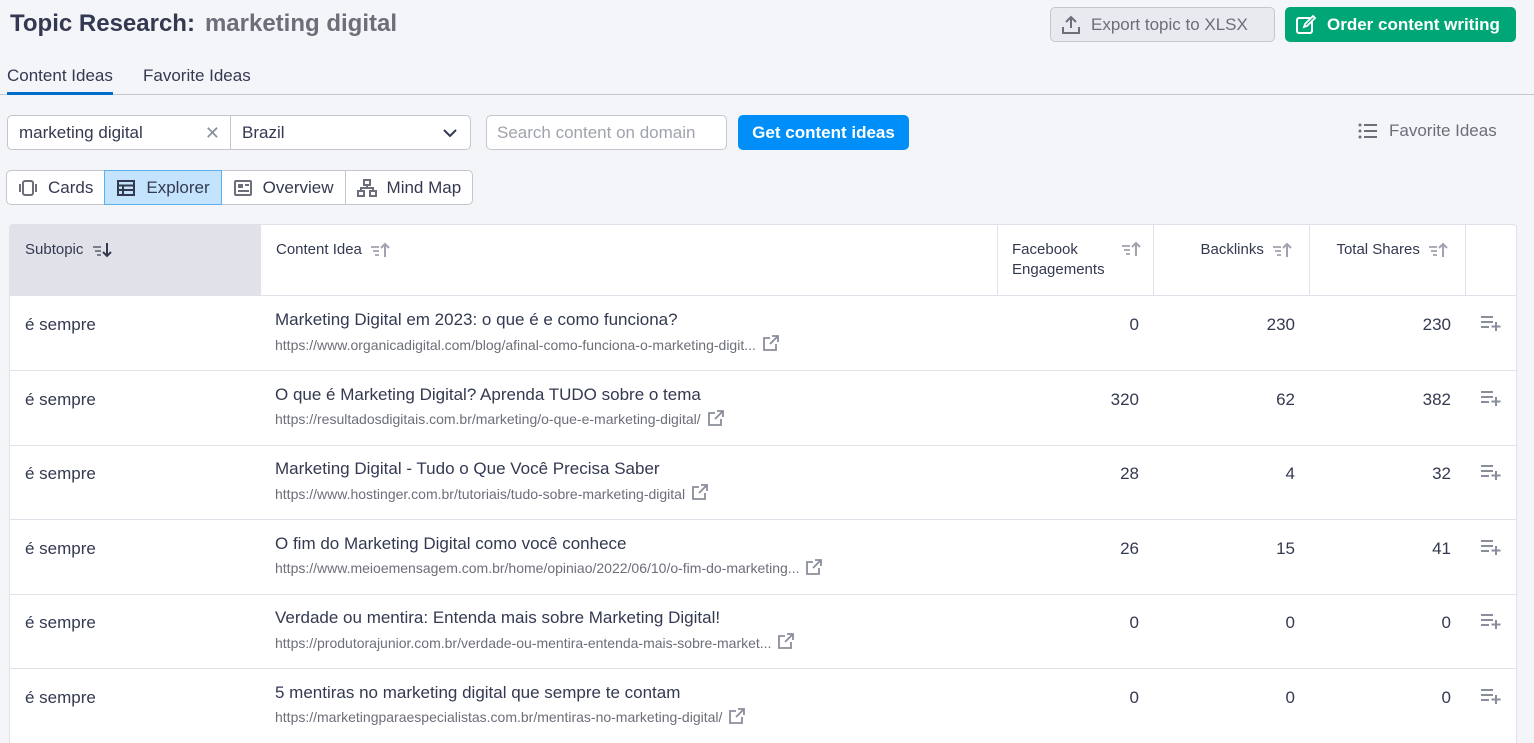 The width and height of the screenshot is (1534, 743). I want to click on export-xlsx-label: Export topic to XLSX, so click(1169, 24).